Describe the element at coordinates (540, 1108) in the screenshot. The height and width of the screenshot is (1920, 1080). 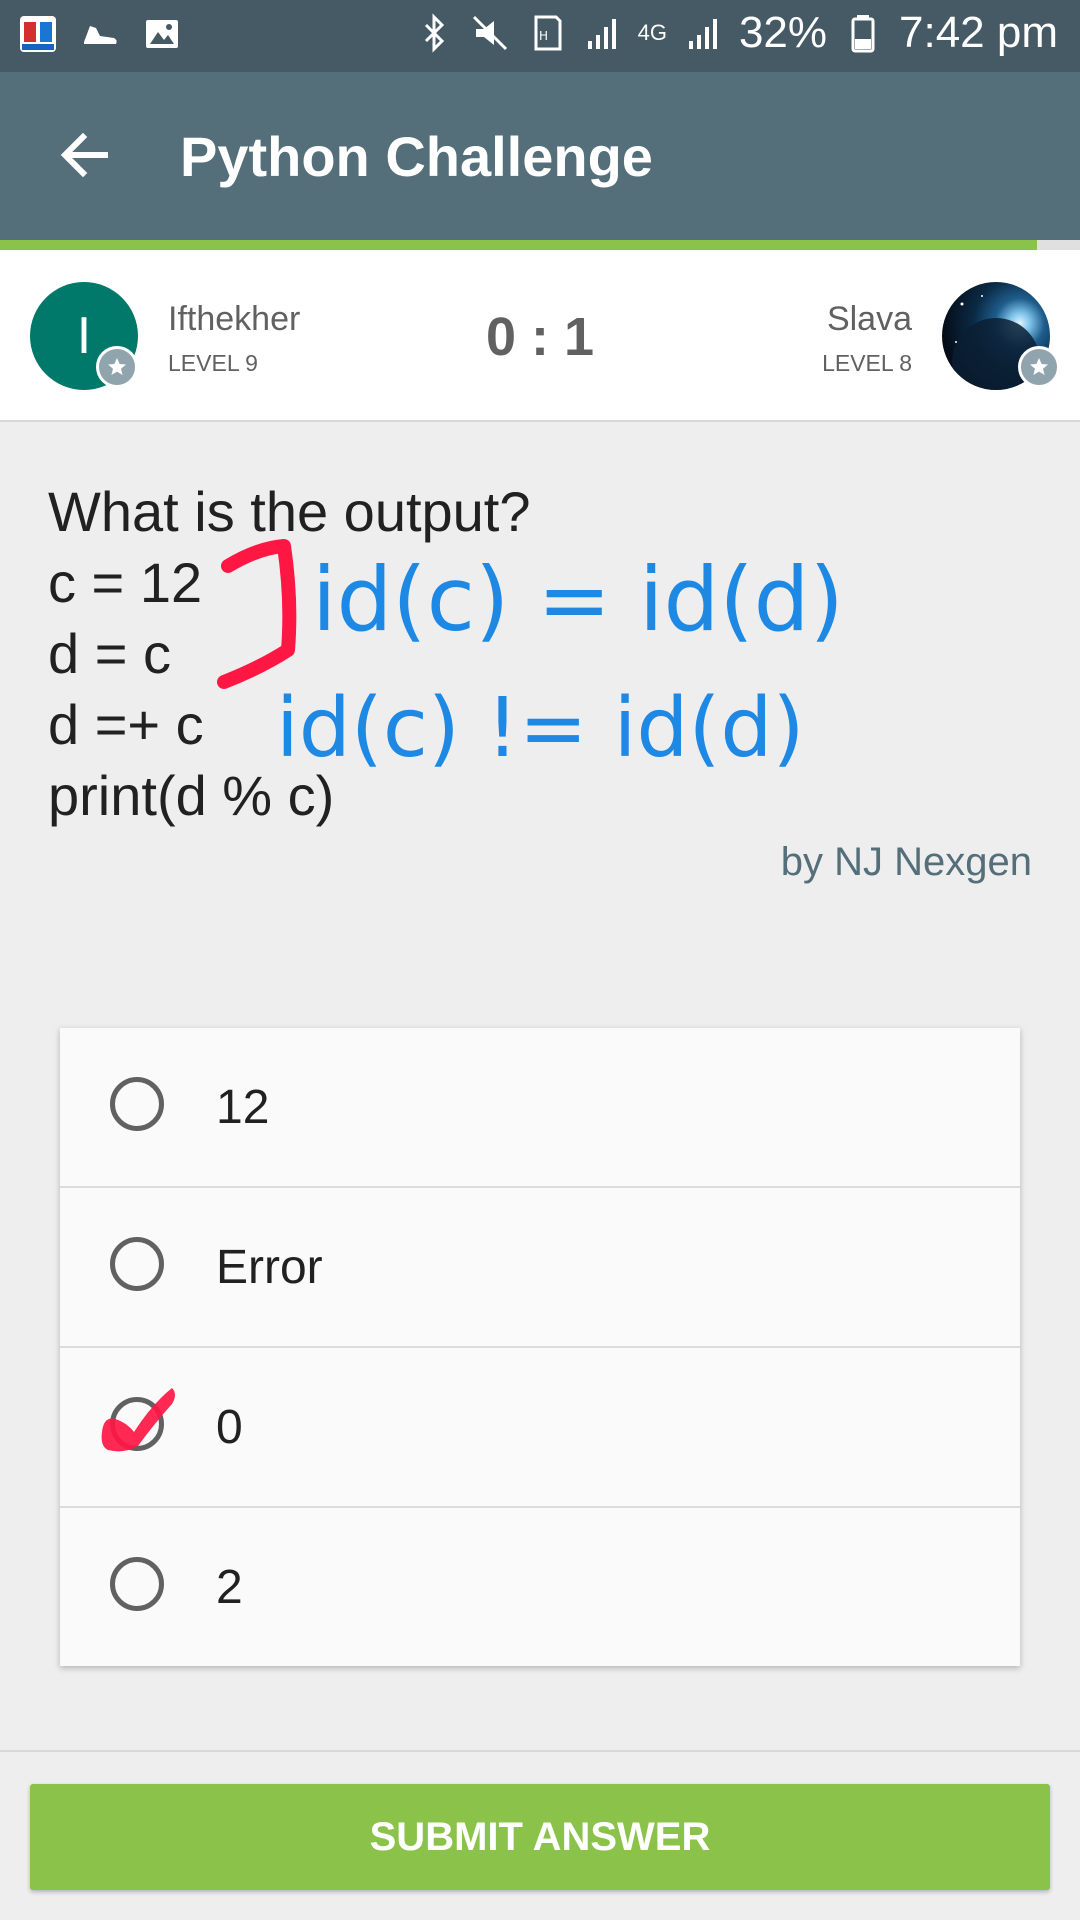
I see `option-12: 12` at that location.